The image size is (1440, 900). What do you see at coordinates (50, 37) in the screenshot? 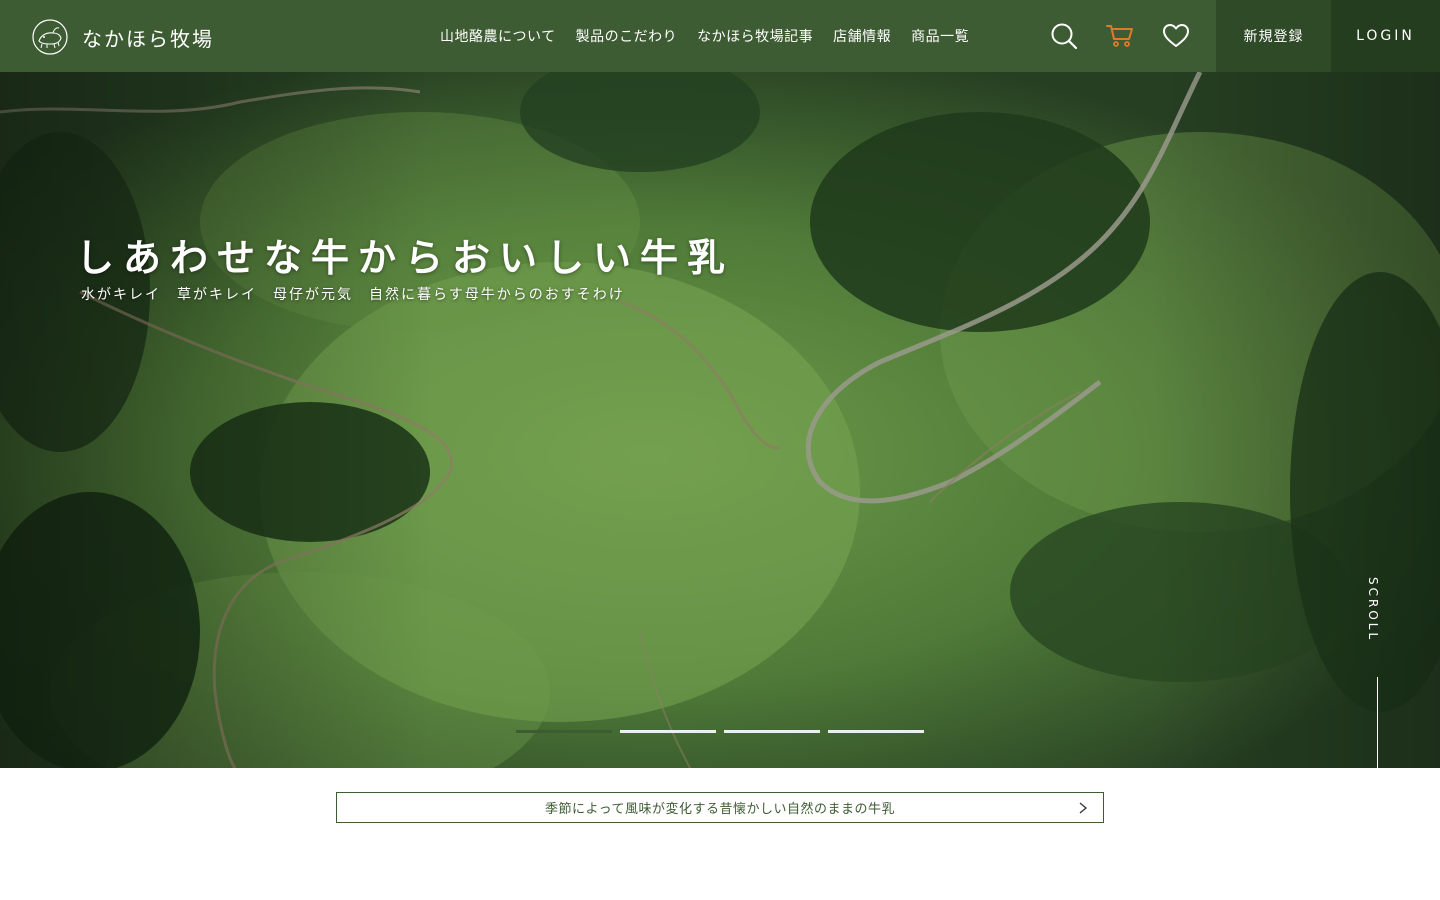
I see `cow-logo-icon` at bounding box center [50, 37].